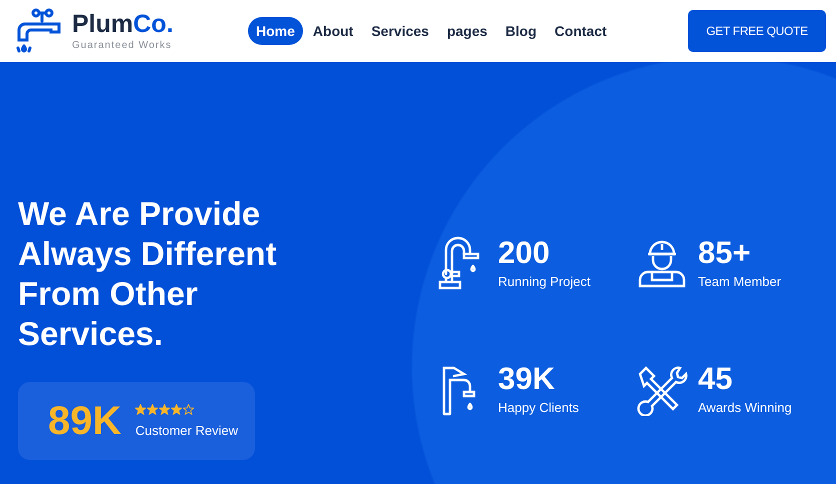 The width and height of the screenshot is (836, 484). What do you see at coordinates (333, 31) in the screenshot?
I see `nav-link: About` at bounding box center [333, 31].